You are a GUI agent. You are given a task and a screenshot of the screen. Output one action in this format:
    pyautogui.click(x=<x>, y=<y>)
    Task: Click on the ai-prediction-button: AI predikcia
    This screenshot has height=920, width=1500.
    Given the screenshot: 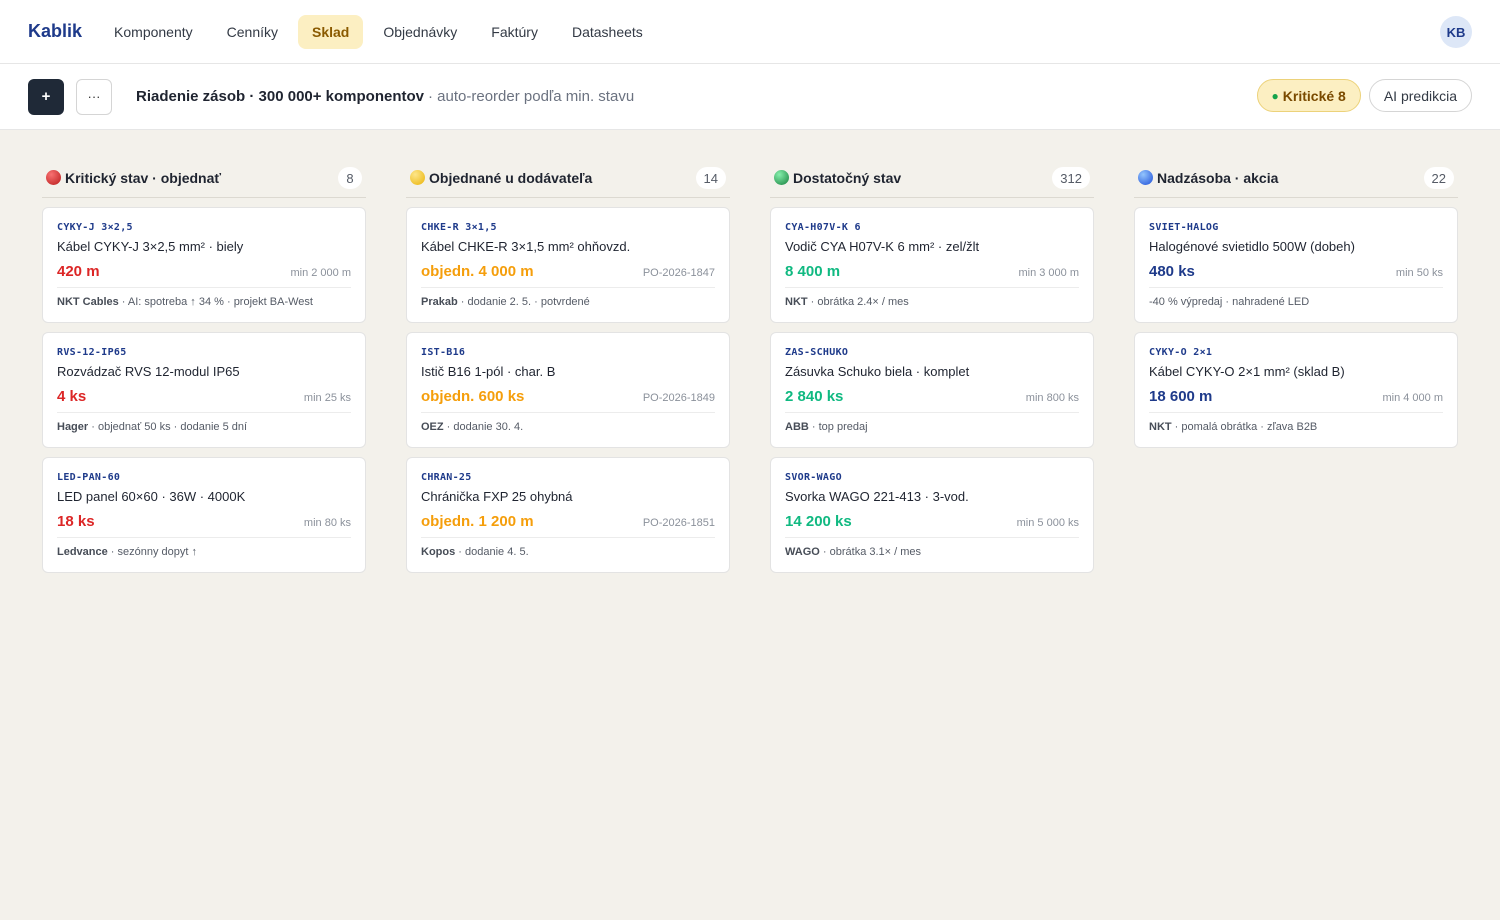 What is the action you would take?
    pyautogui.click(x=1420, y=95)
    